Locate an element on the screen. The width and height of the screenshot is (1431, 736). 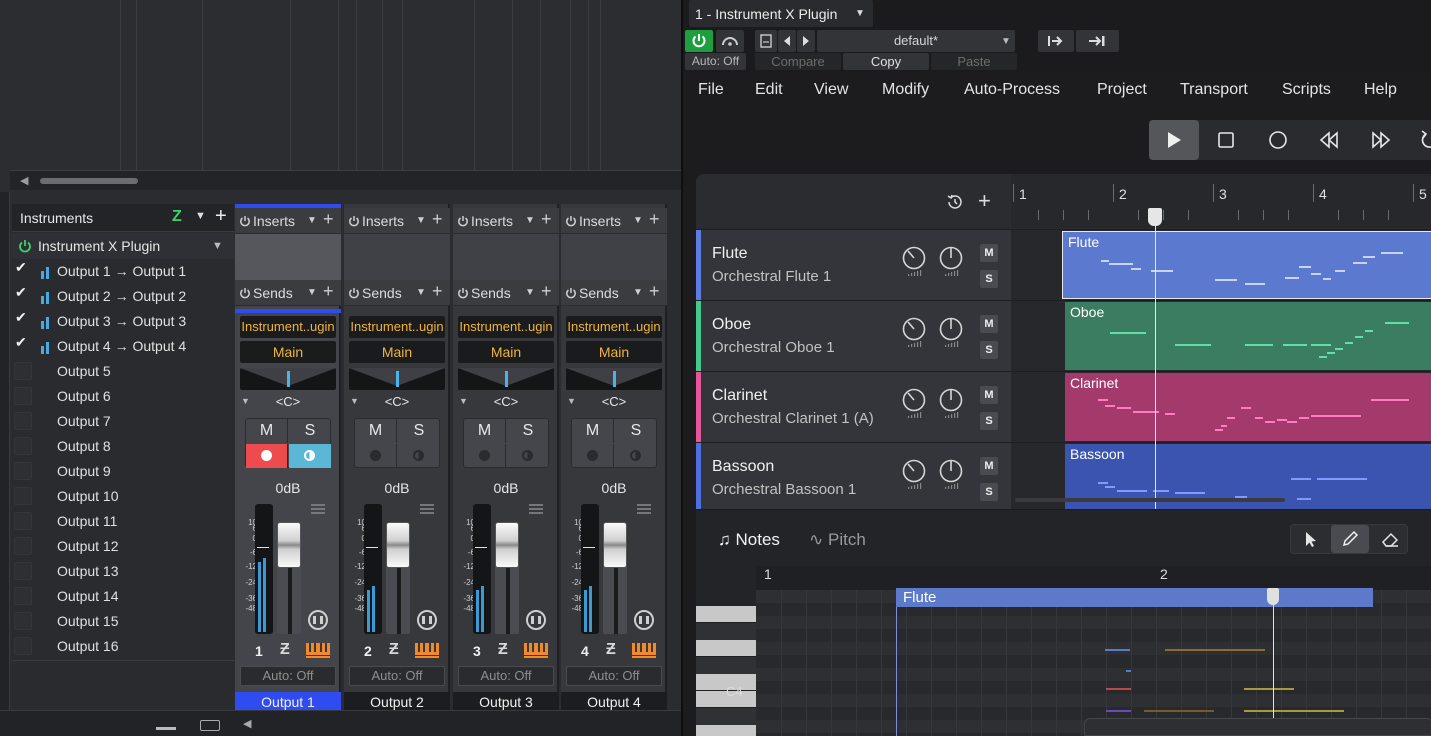
automation-toggle: Auto: Off is located at coordinates (715, 61).